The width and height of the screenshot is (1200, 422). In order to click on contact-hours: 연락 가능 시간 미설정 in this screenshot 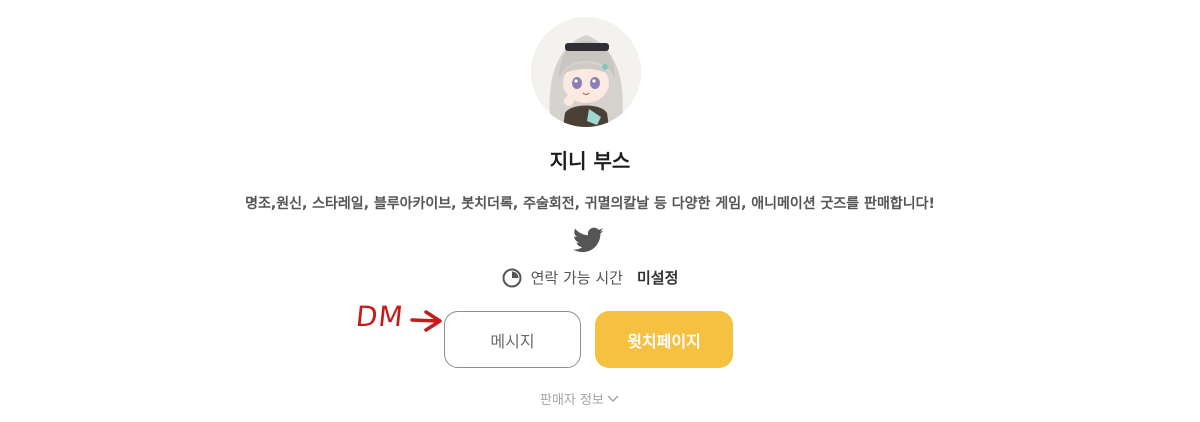, I will do `click(590, 277)`.